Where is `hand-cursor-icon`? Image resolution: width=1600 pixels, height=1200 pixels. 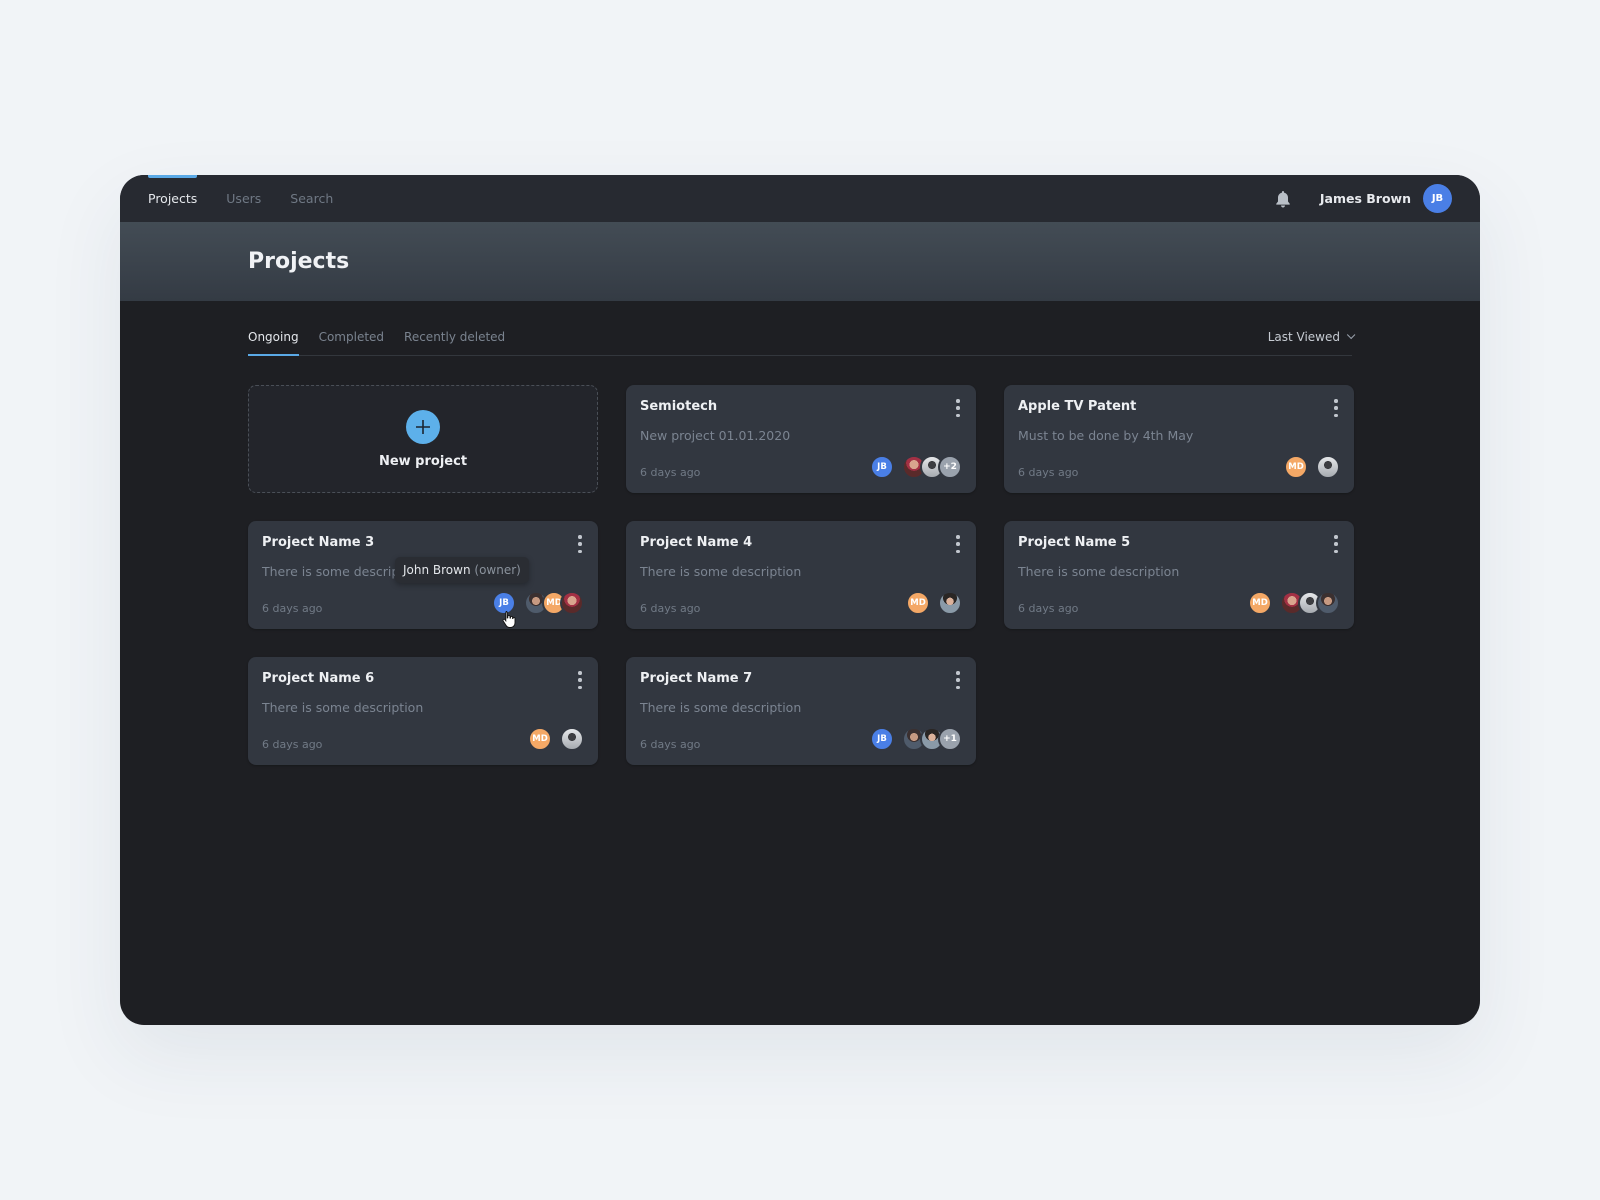
hand-cursor-icon is located at coordinates (509, 621).